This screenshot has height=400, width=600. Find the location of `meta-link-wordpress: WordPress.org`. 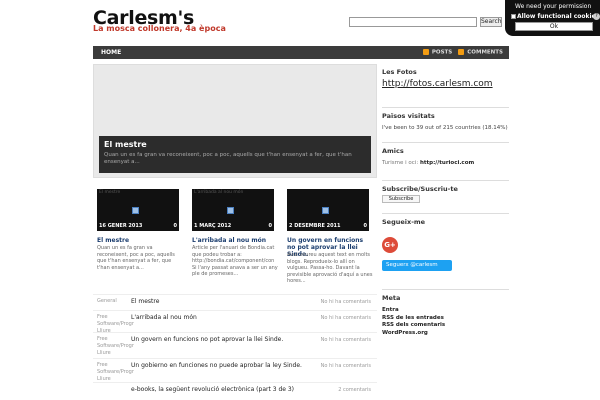

meta-link-wordpress: WordPress.org is located at coordinates (413, 334).